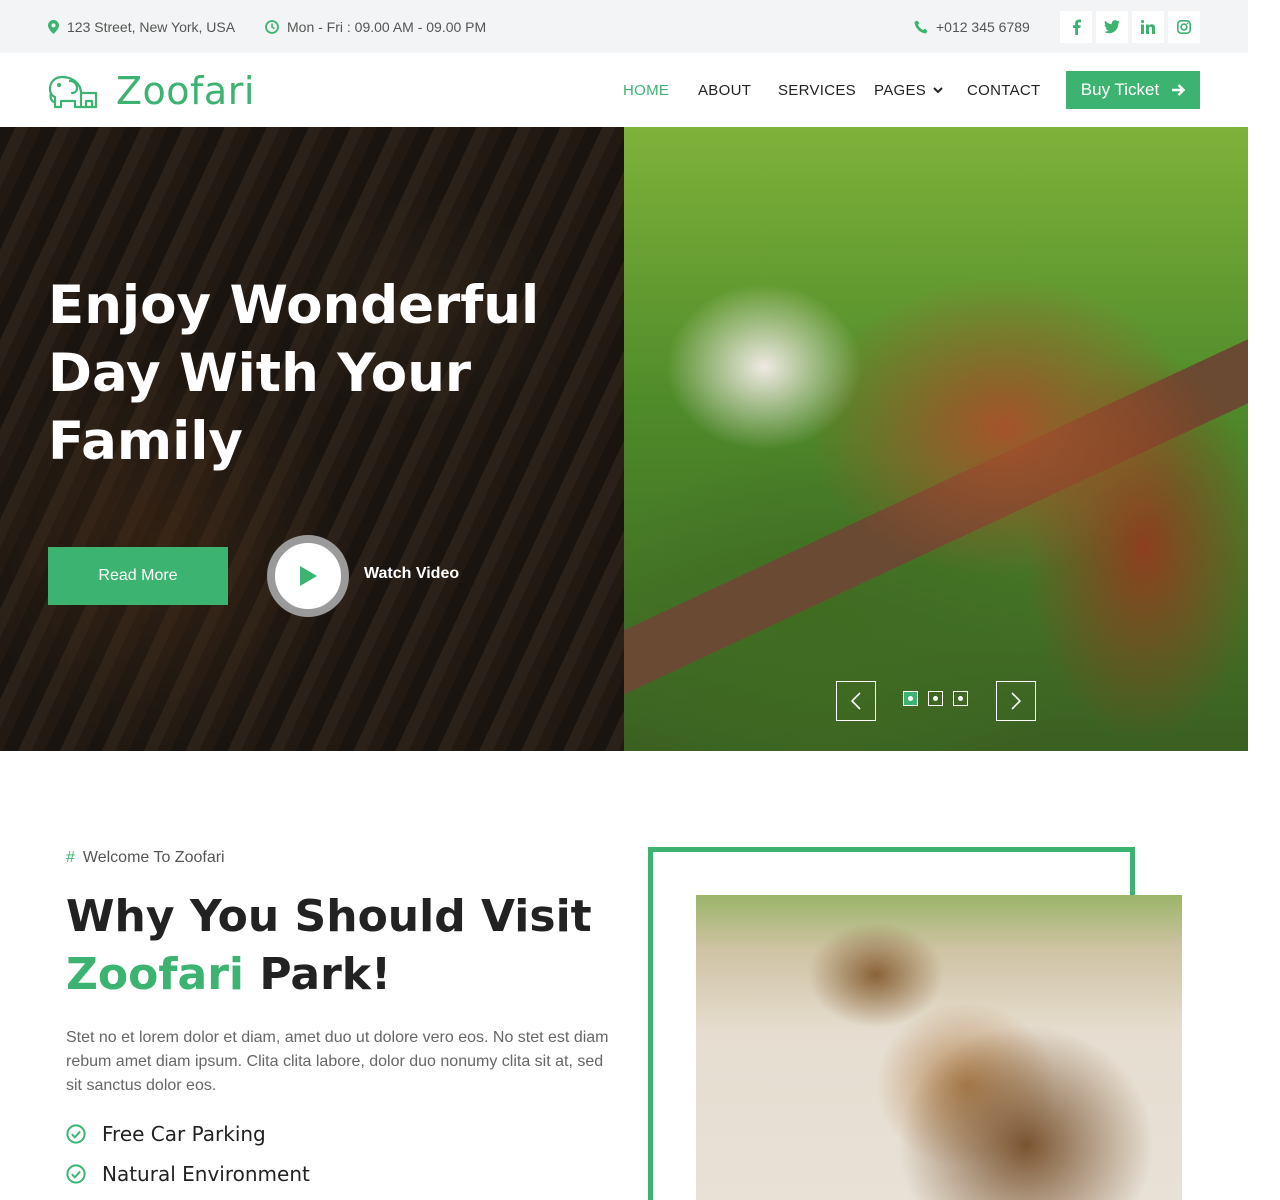  What do you see at coordinates (184, 1134) in the screenshot?
I see `feature-label: Free Car Parking` at bounding box center [184, 1134].